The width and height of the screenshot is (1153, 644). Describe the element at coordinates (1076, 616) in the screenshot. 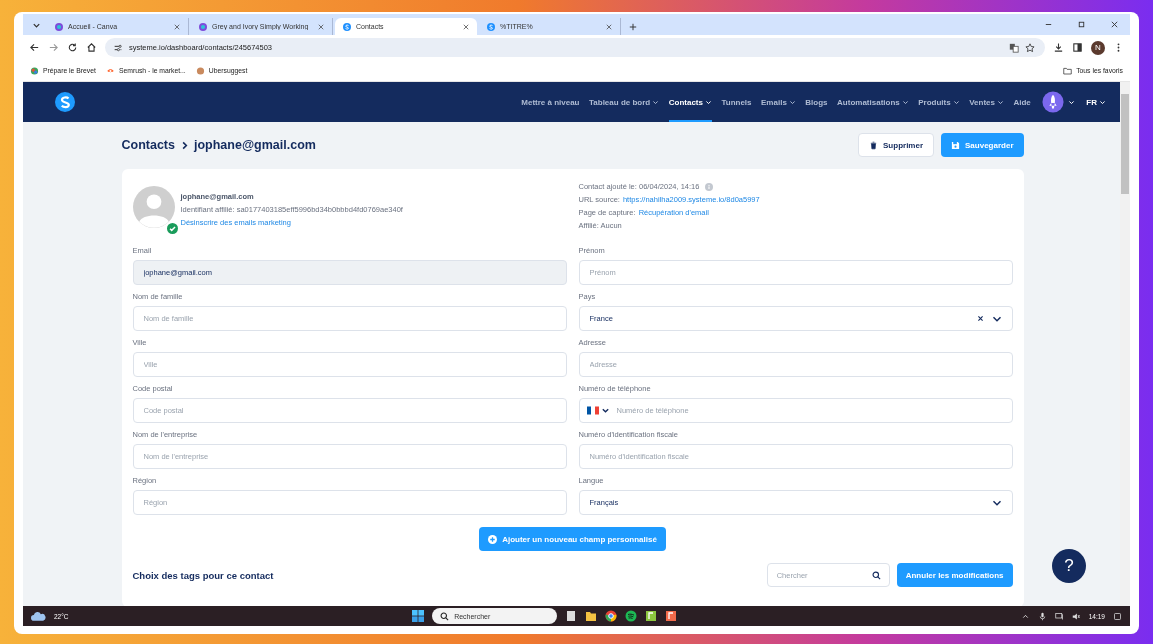

I see `volume-icon` at that location.